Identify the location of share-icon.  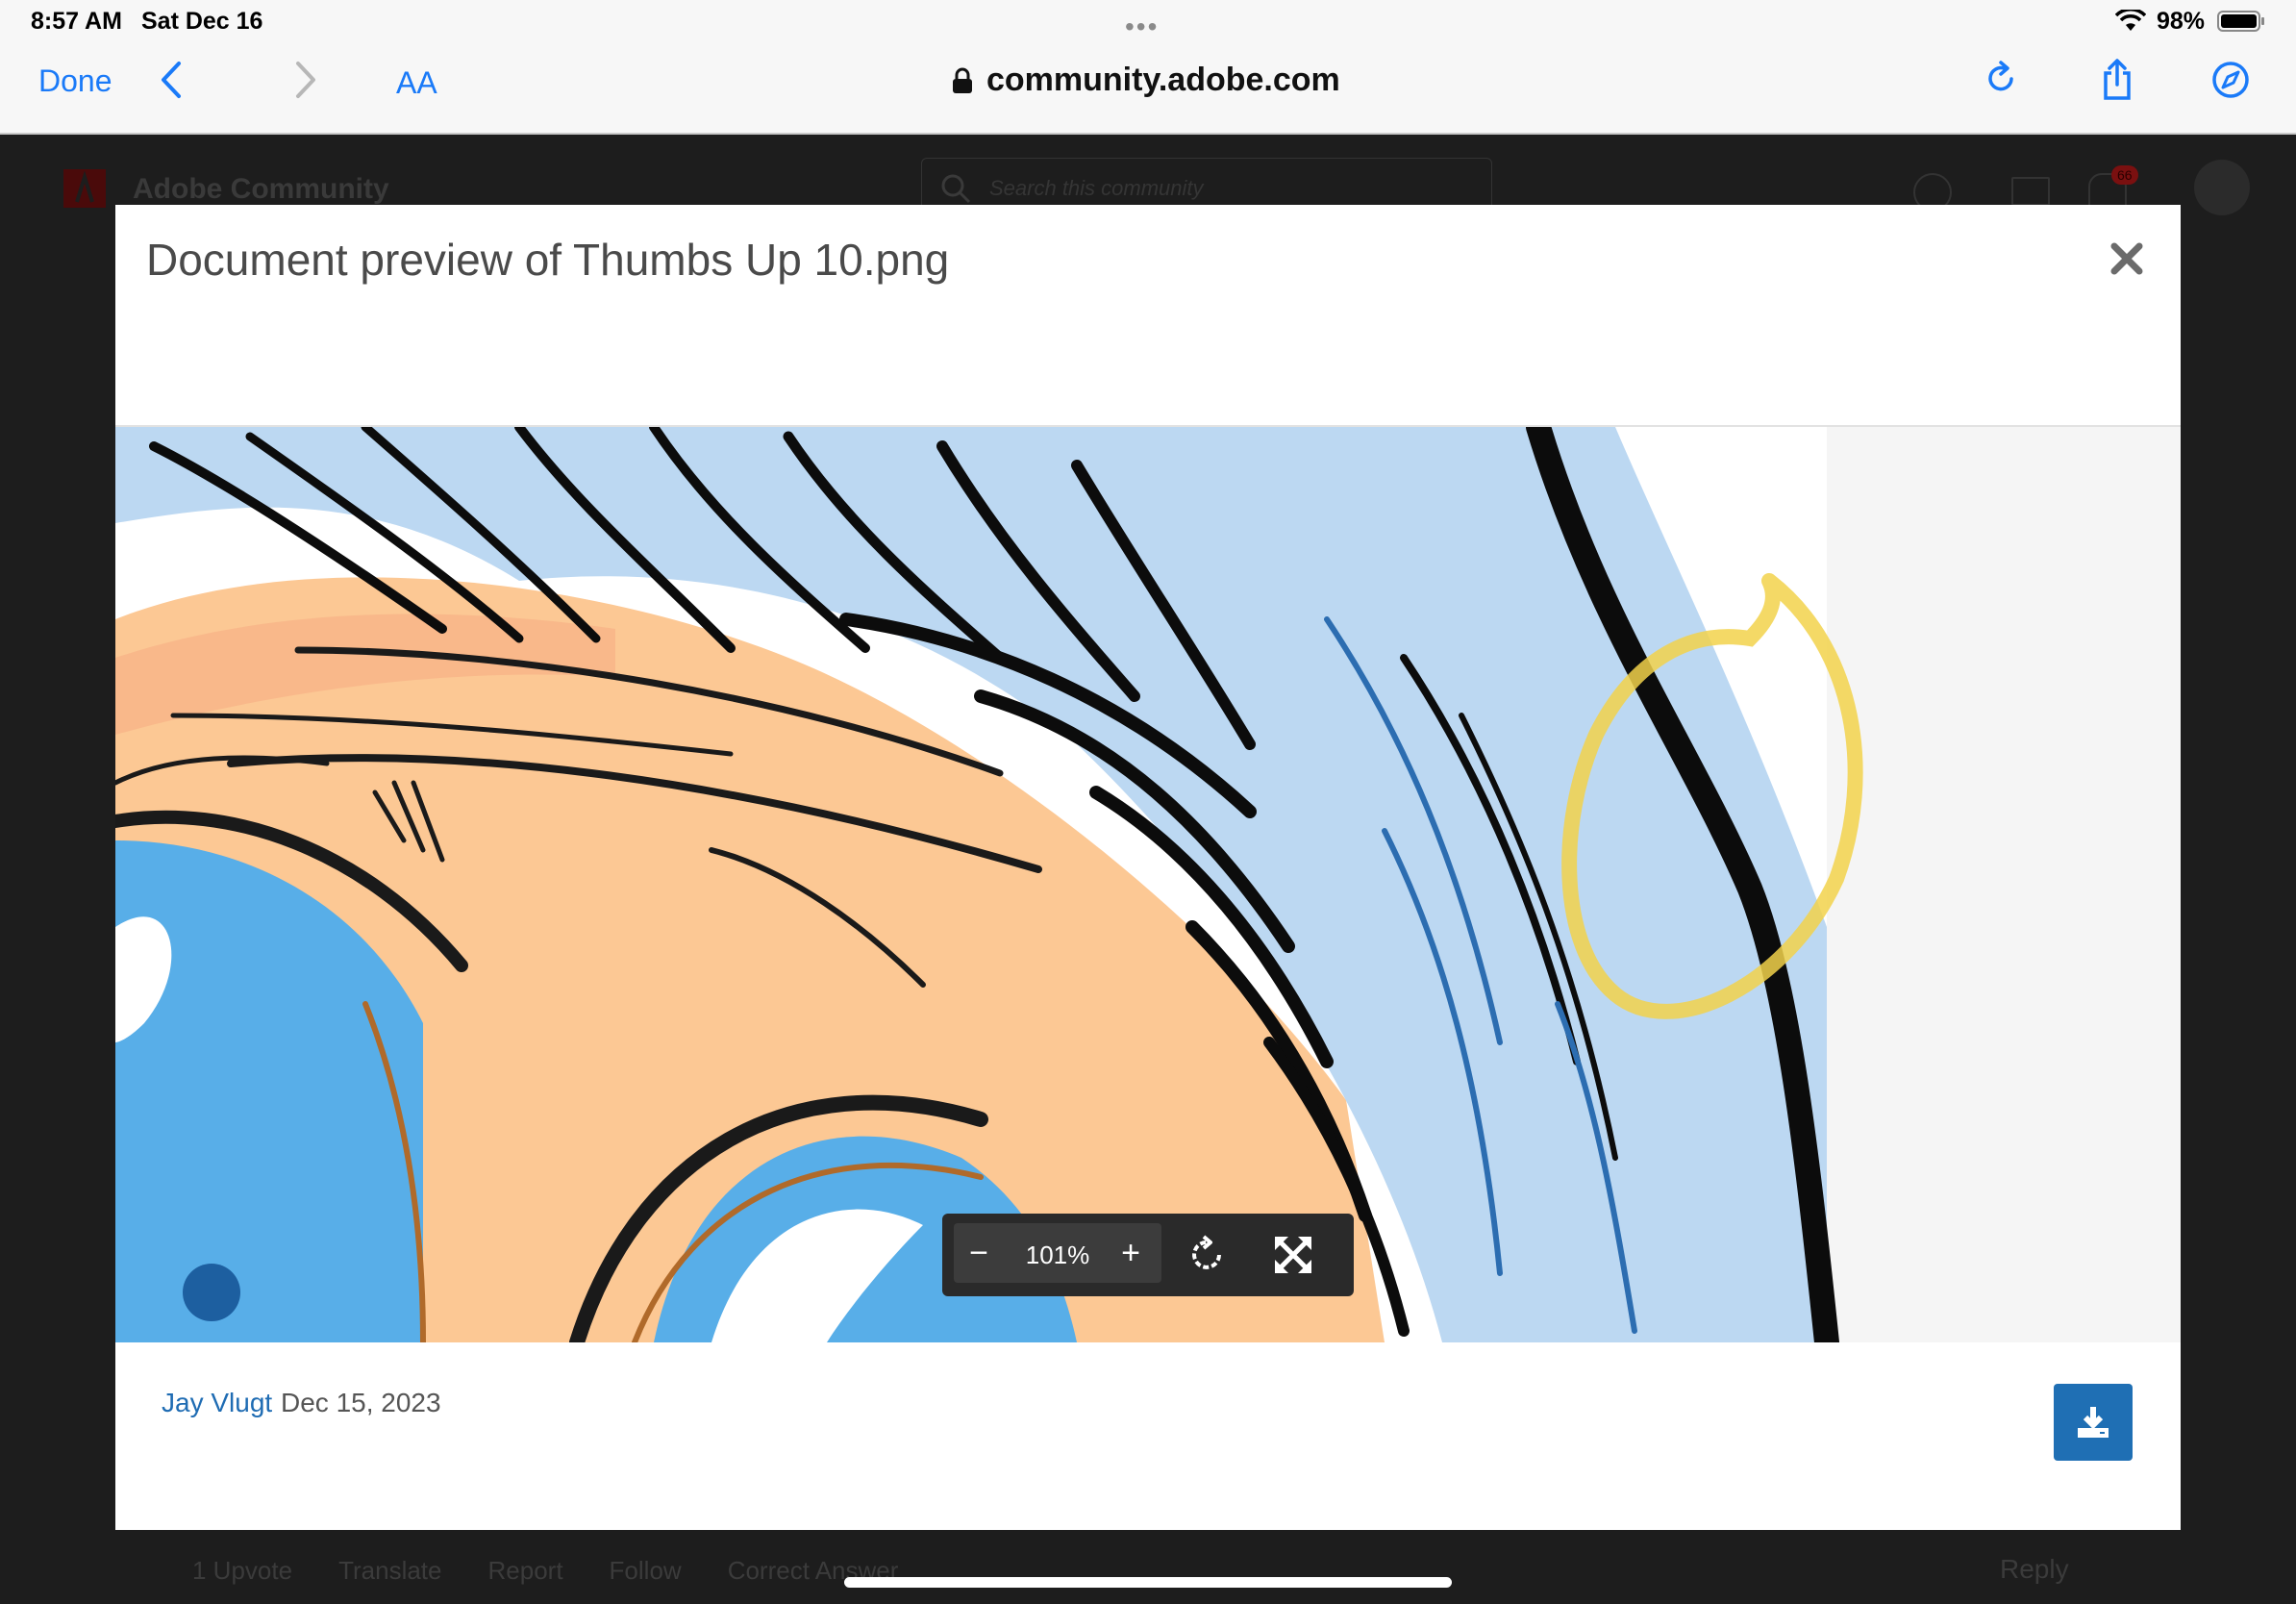
(2117, 80).